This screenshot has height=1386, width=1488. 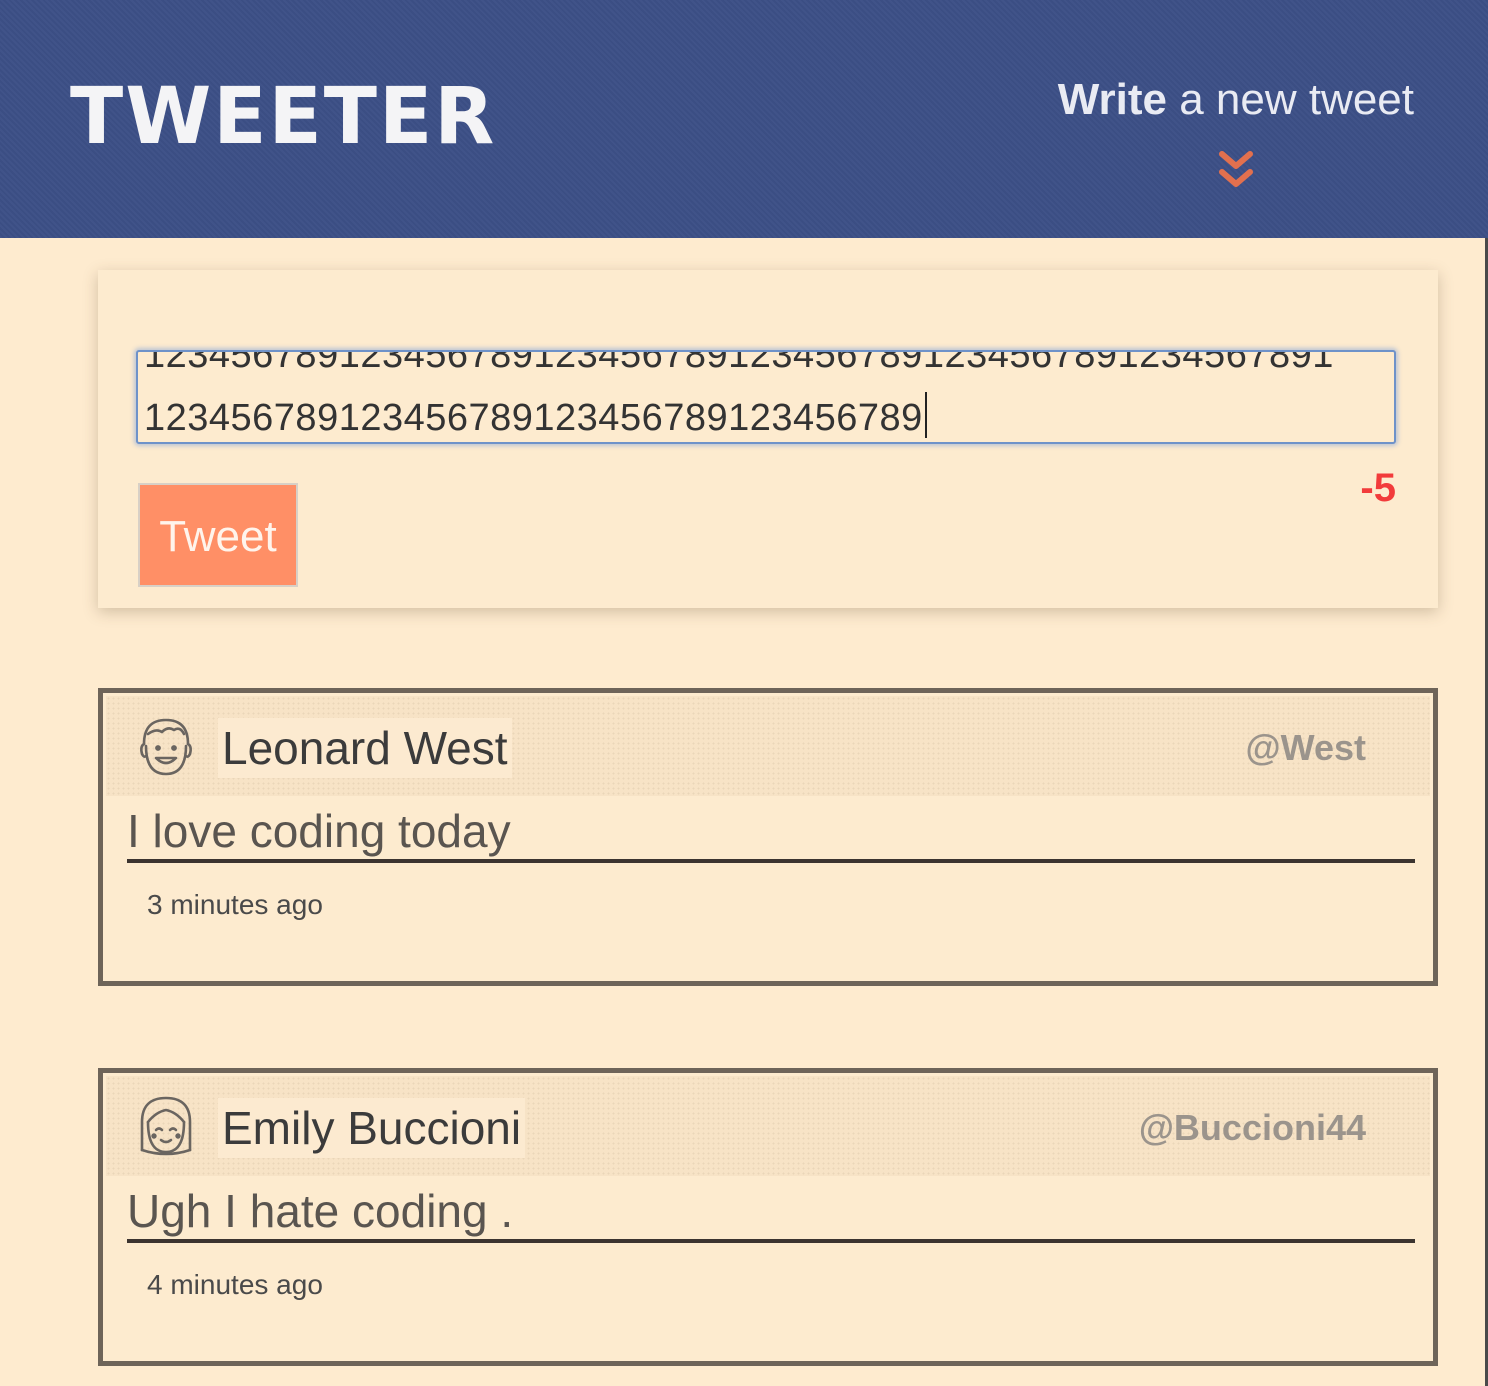 What do you see at coordinates (925, 415) in the screenshot?
I see `text-caret` at bounding box center [925, 415].